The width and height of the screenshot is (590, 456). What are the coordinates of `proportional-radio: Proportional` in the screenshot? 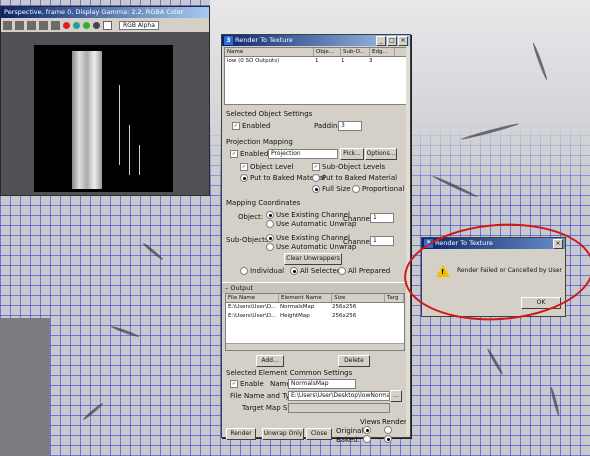 It's located at (378, 189).